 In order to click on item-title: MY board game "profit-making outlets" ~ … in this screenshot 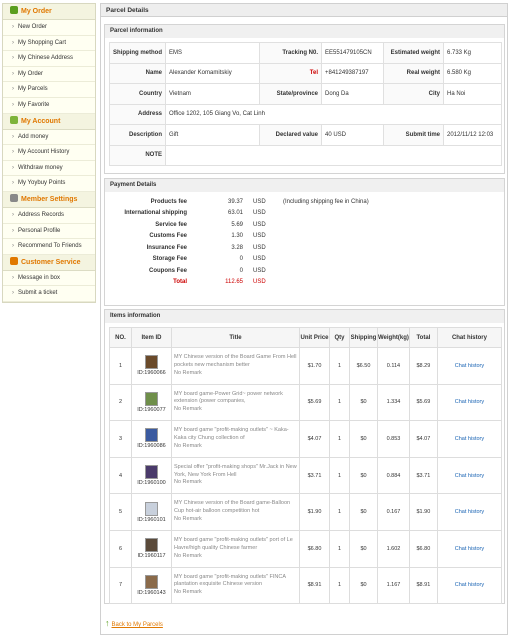, I will do `click(235, 435)`.